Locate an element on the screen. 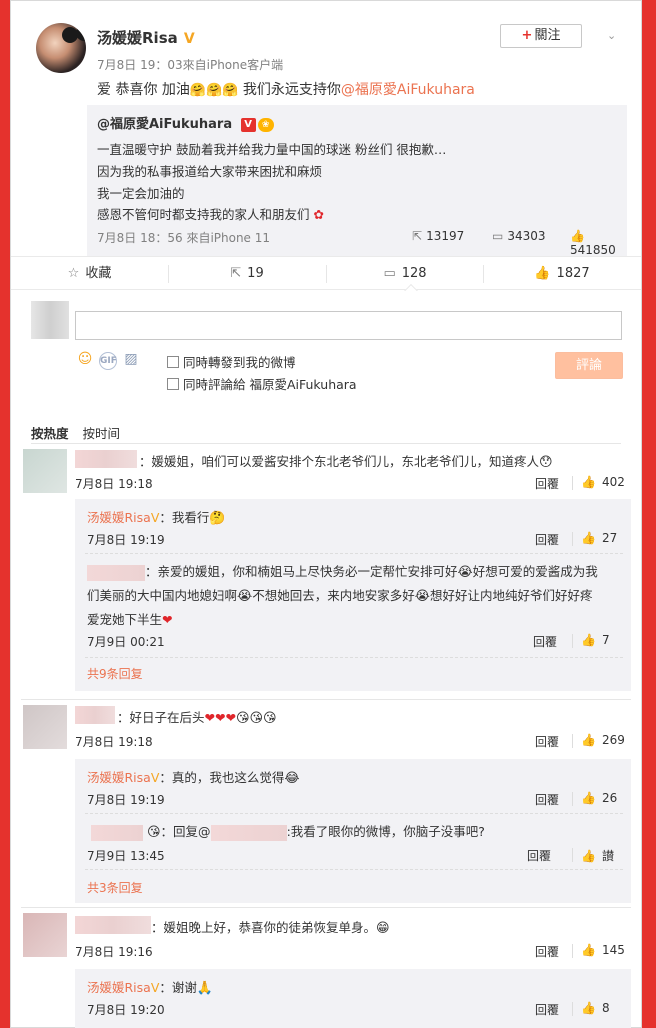 The width and height of the screenshot is (656, 1028). sort-time-tab: 按时间 is located at coordinates (102, 433).